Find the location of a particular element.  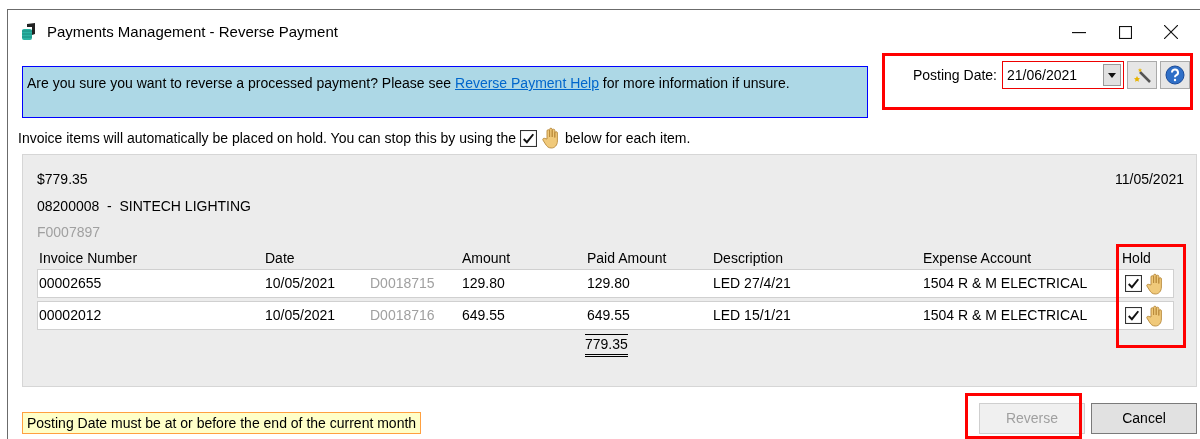

app-logo-icon is located at coordinates (29, 32).